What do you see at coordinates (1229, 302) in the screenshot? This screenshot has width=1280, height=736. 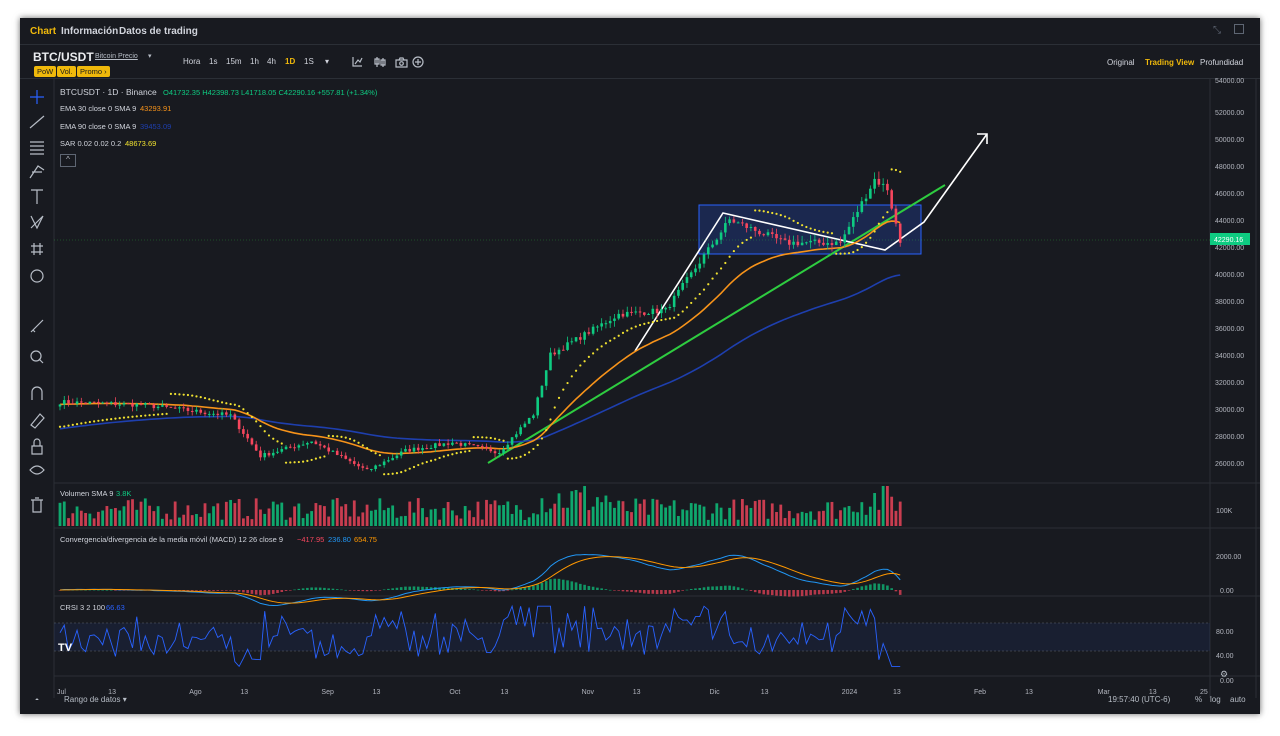 I see `ytick-label: 38000.00` at bounding box center [1229, 302].